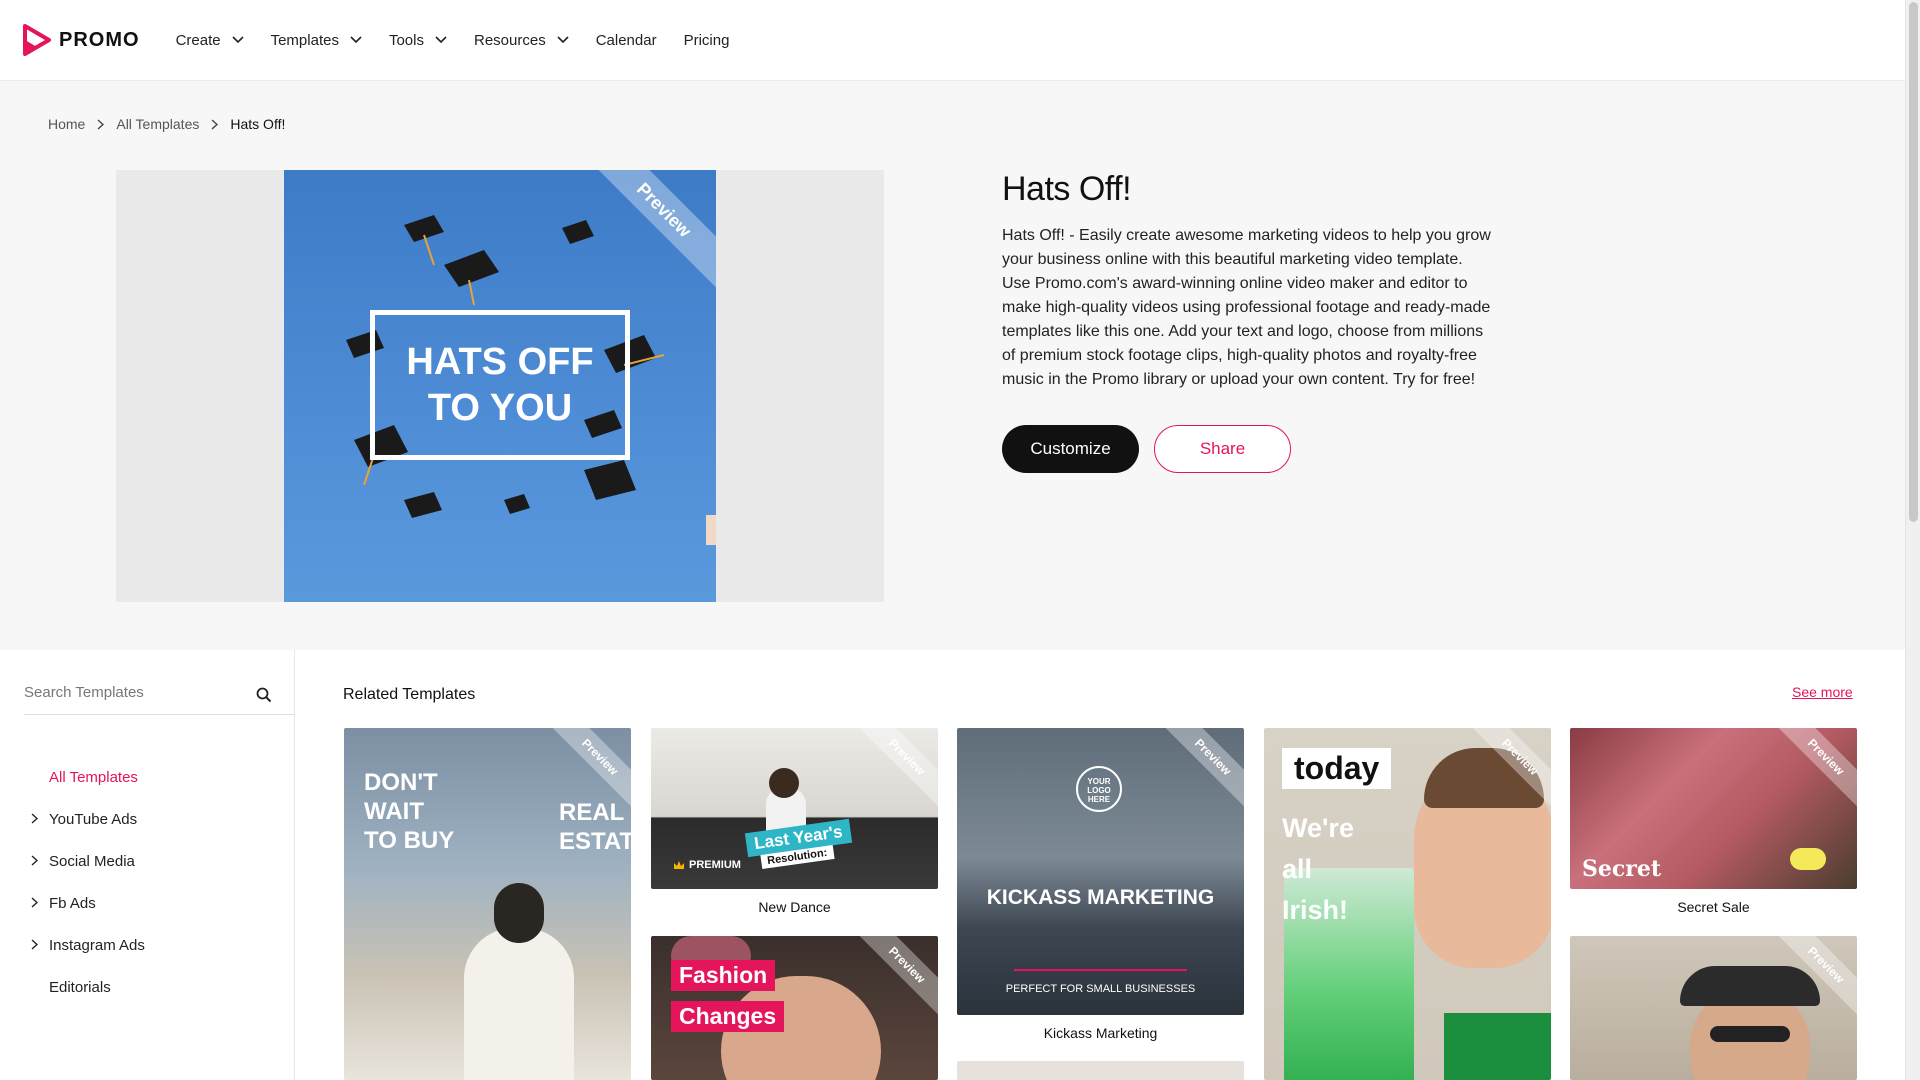 This screenshot has width=1920, height=1080. I want to click on card-person-shape, so click(519, 1004).